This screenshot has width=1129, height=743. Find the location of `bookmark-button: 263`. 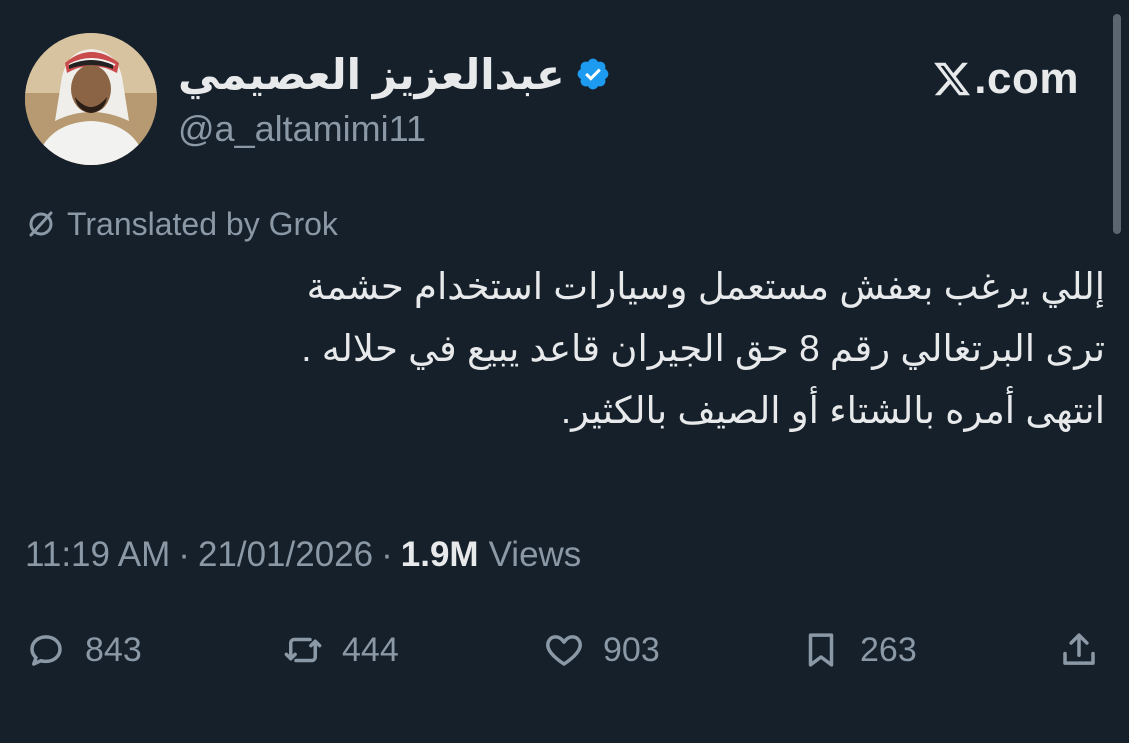

bookmark-button: 263 is located at coordinates (858, 650).